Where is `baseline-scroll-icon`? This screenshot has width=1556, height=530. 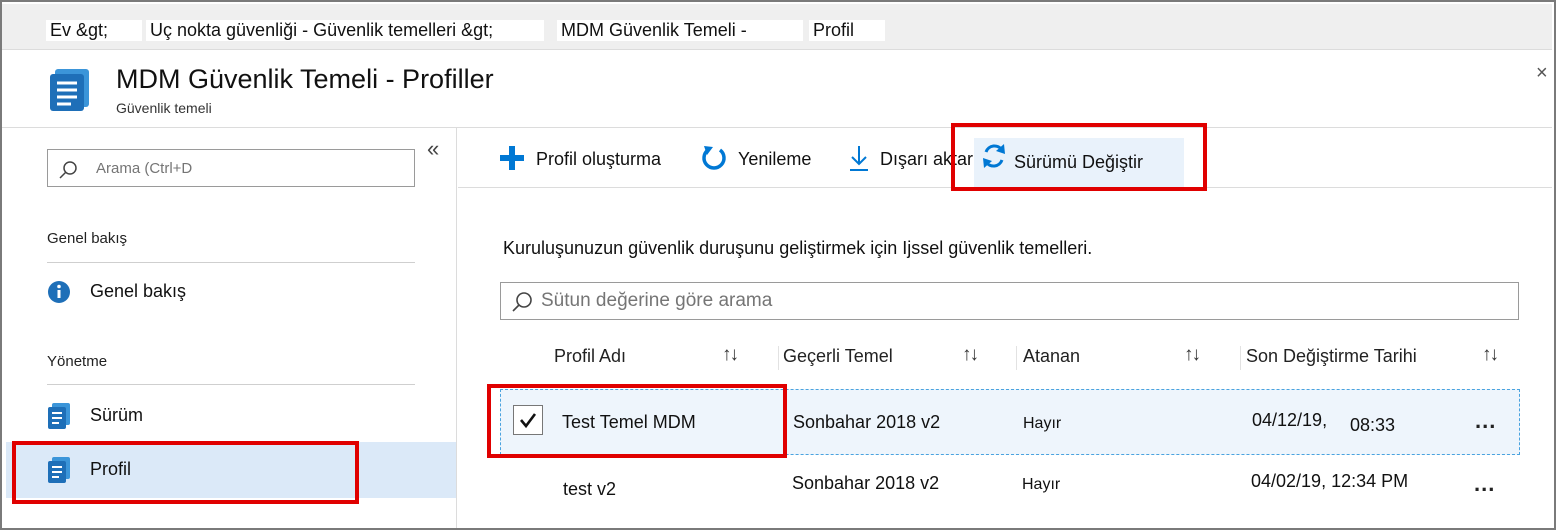 baseline-scroll-icon is located at coordinates (69, 90).